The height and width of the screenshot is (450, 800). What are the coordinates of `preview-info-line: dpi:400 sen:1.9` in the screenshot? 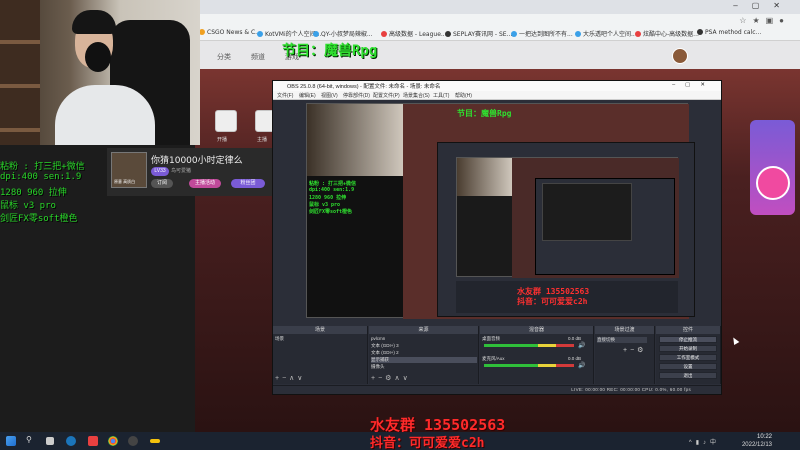 It's located at (332, 190).